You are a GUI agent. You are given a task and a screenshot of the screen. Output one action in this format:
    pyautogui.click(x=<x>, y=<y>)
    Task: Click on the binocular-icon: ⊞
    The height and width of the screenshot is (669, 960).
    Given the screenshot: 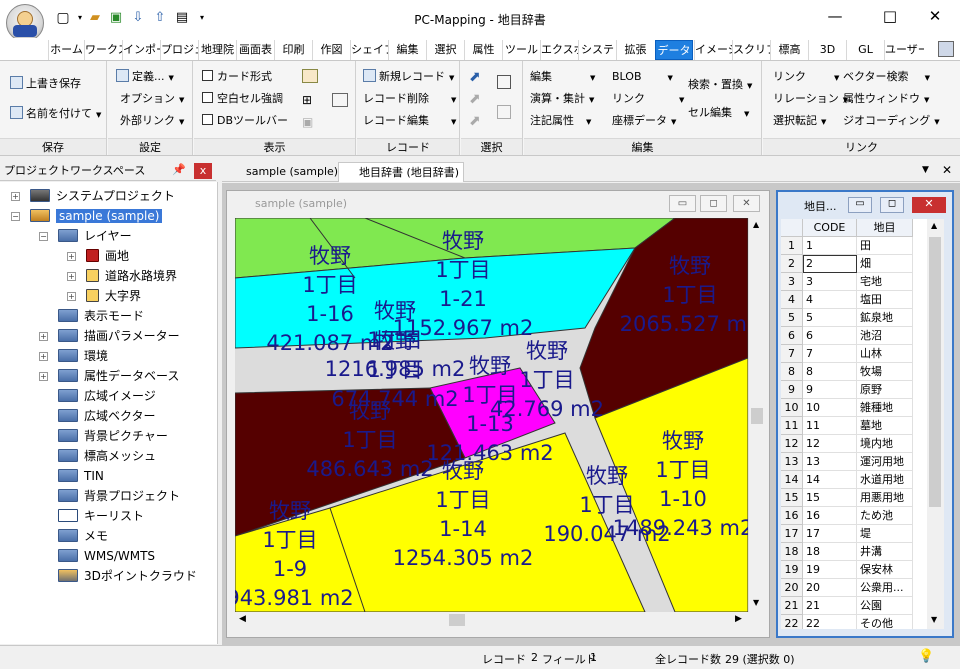 What is the action you would take?
    pyautogui.click(x=310, y=100)
    